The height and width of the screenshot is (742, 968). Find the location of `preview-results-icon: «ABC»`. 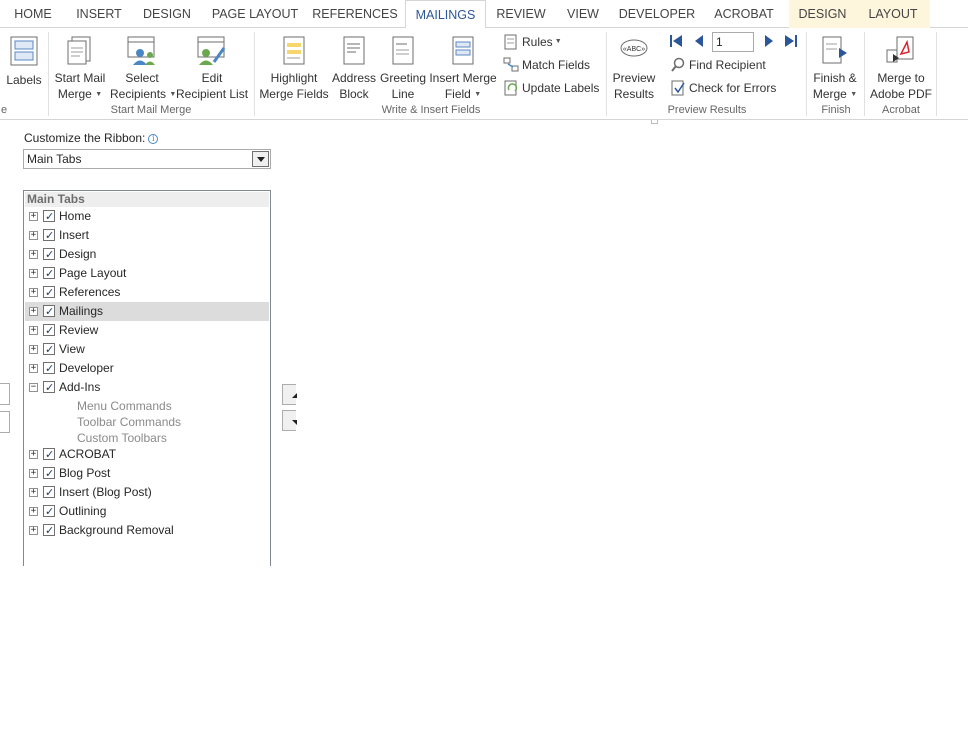

preview-results-icon: «ABC» is located at coordinates (634, 48).